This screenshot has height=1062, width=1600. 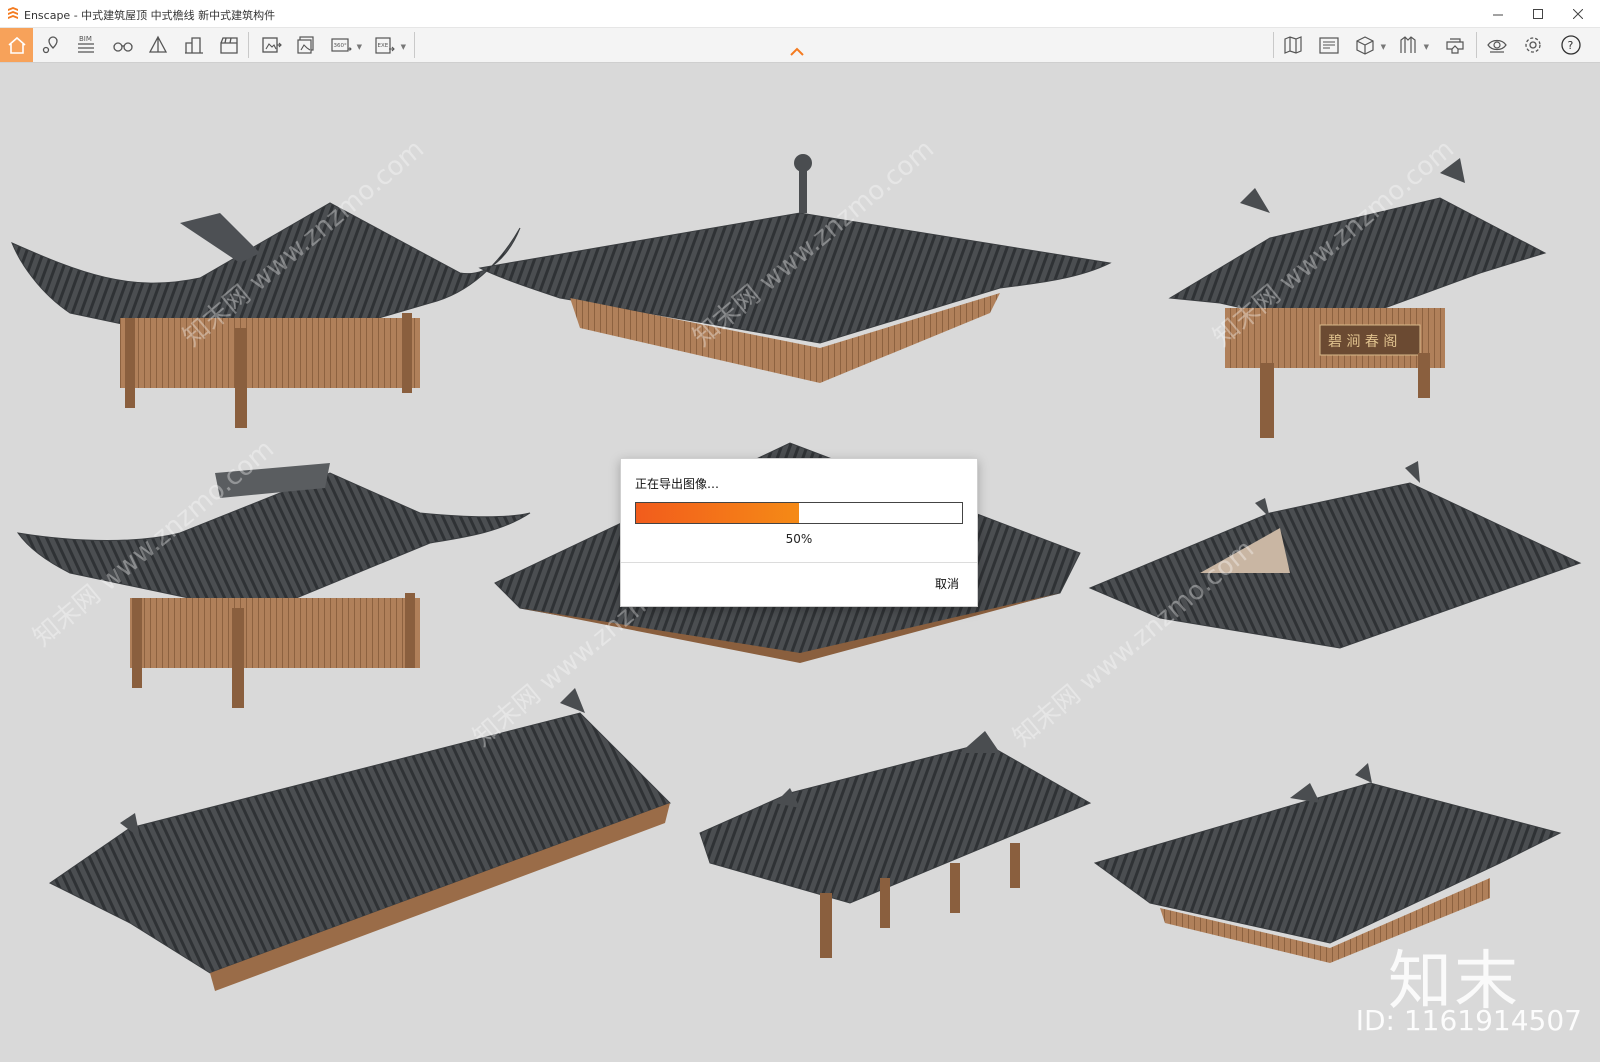 I want to click on material-editor-button: ▼, so click(x=1411, y=45).